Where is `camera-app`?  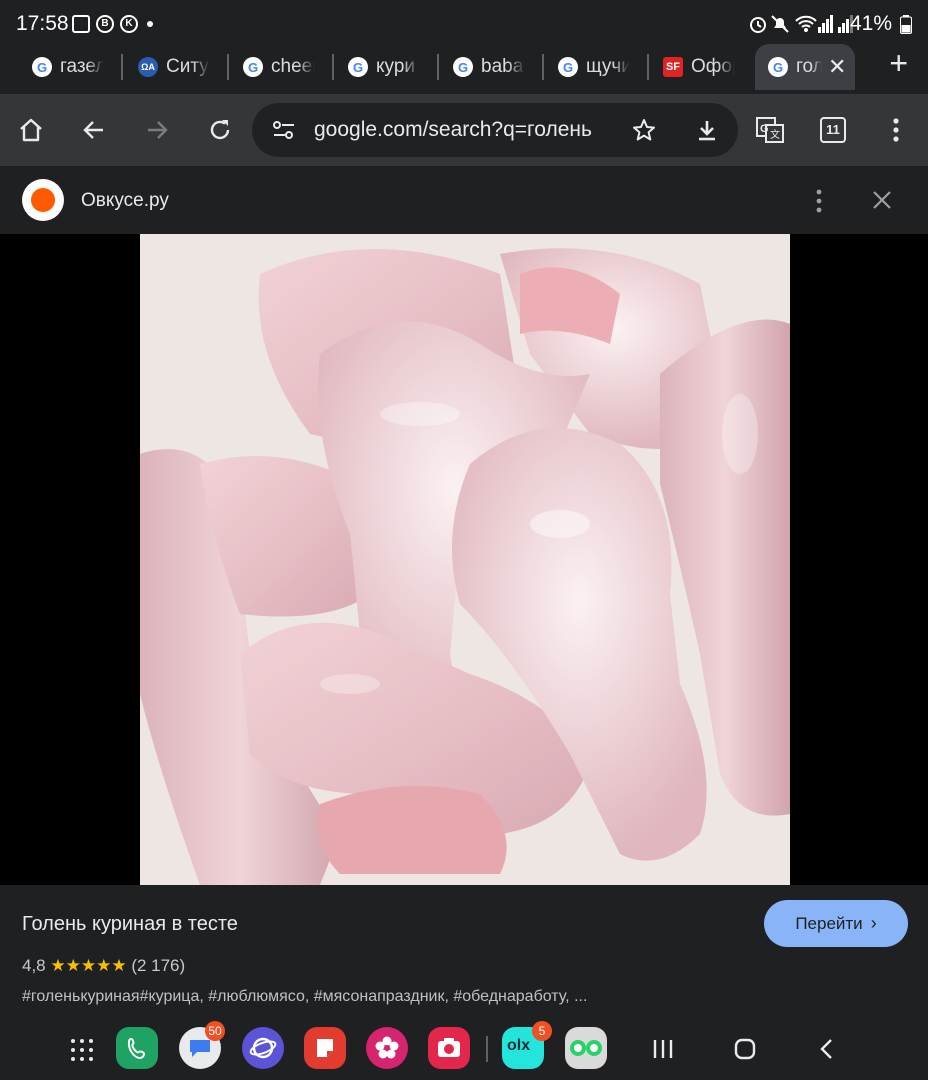
camera-app is located at coordinates (449, 1048).